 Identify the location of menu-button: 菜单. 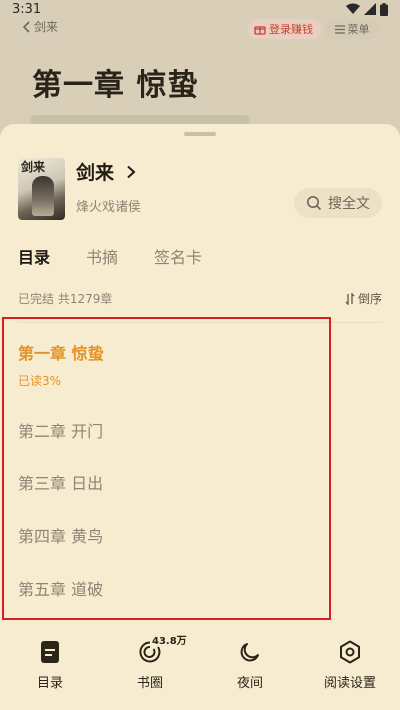
(352, 29).